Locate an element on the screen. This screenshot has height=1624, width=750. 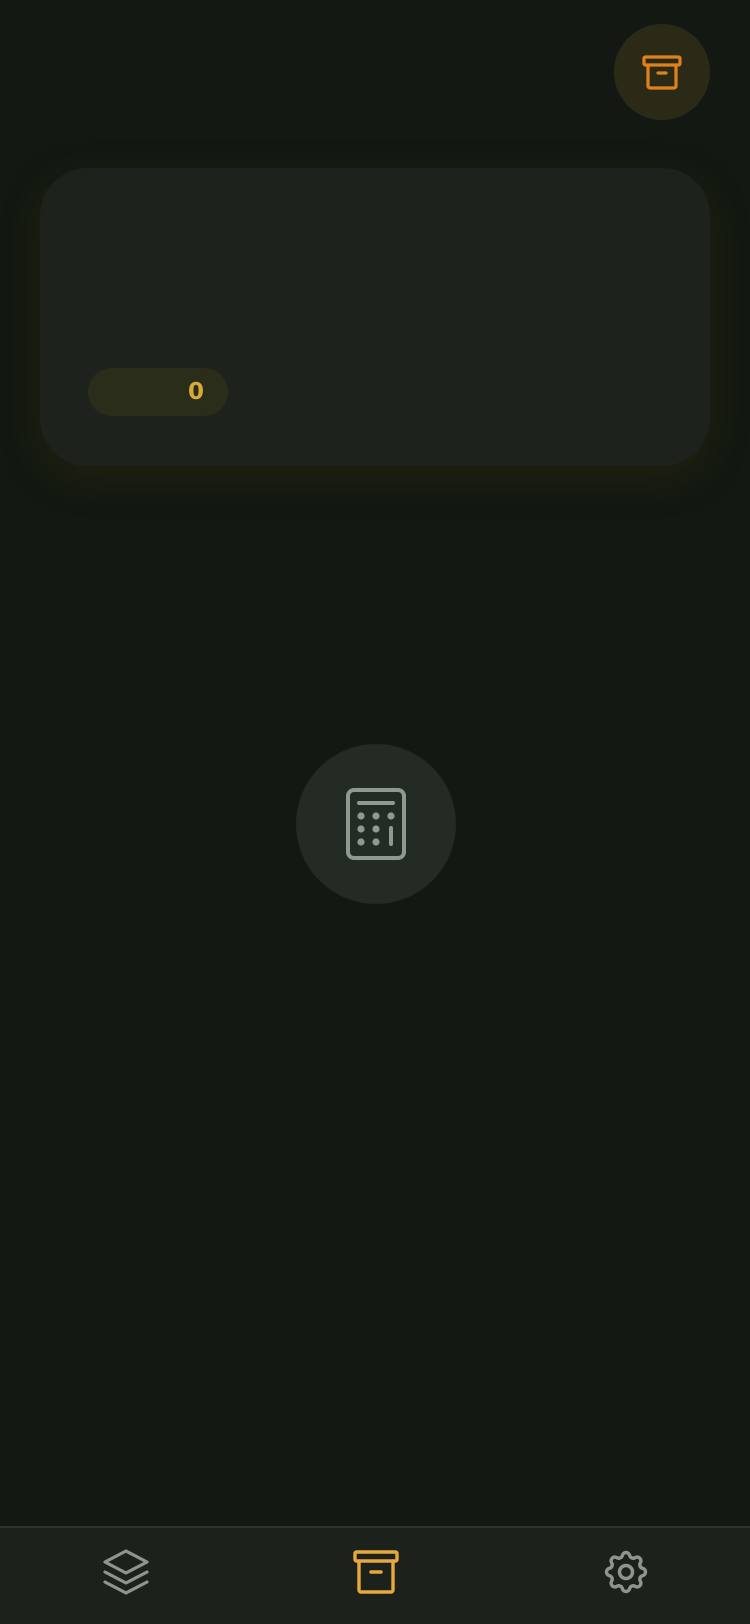
nav-item-settings is located at coordinates (626, 1572).